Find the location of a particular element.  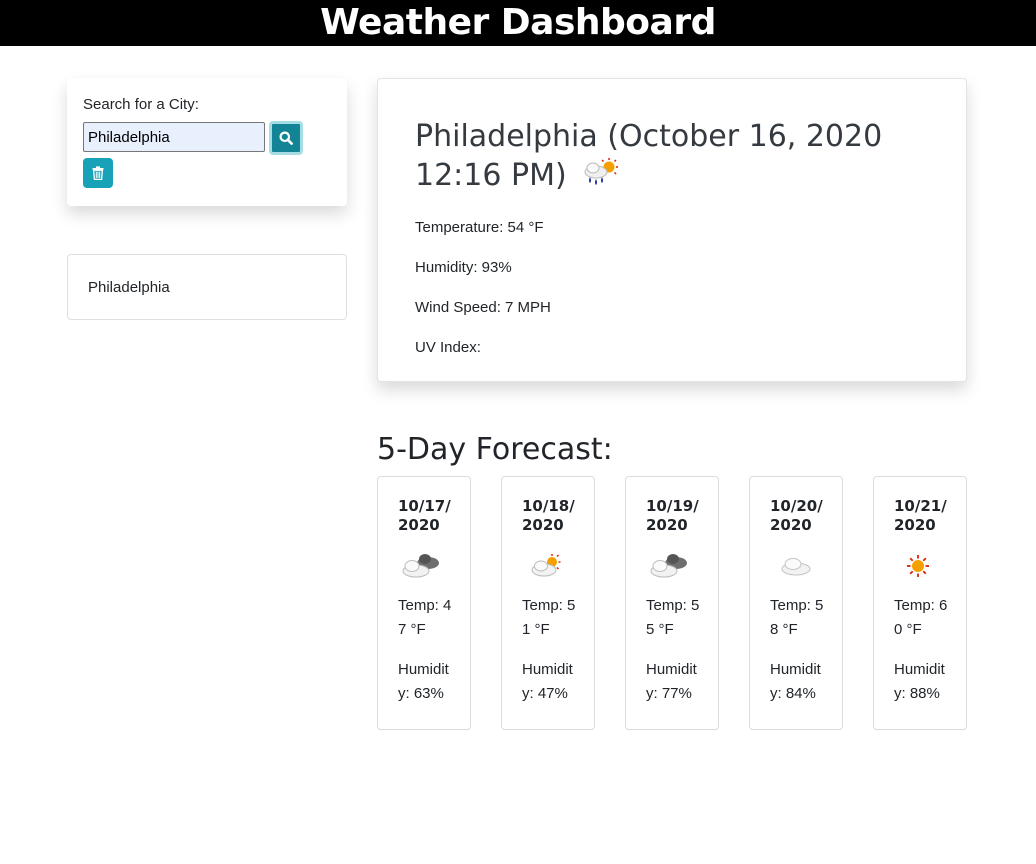

search-icon is located at coordinates (286, 138).